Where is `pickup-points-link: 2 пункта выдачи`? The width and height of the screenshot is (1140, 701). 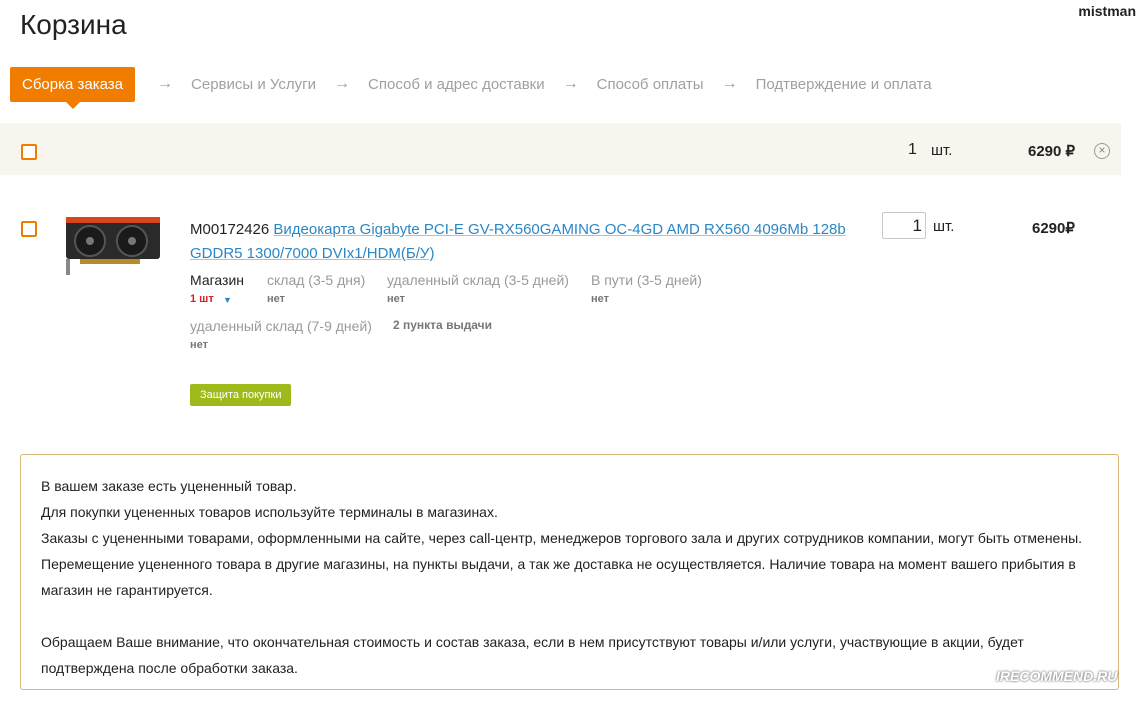 pickup-points-link: 2 пункта выдачи is located at coordinates (442, 325).